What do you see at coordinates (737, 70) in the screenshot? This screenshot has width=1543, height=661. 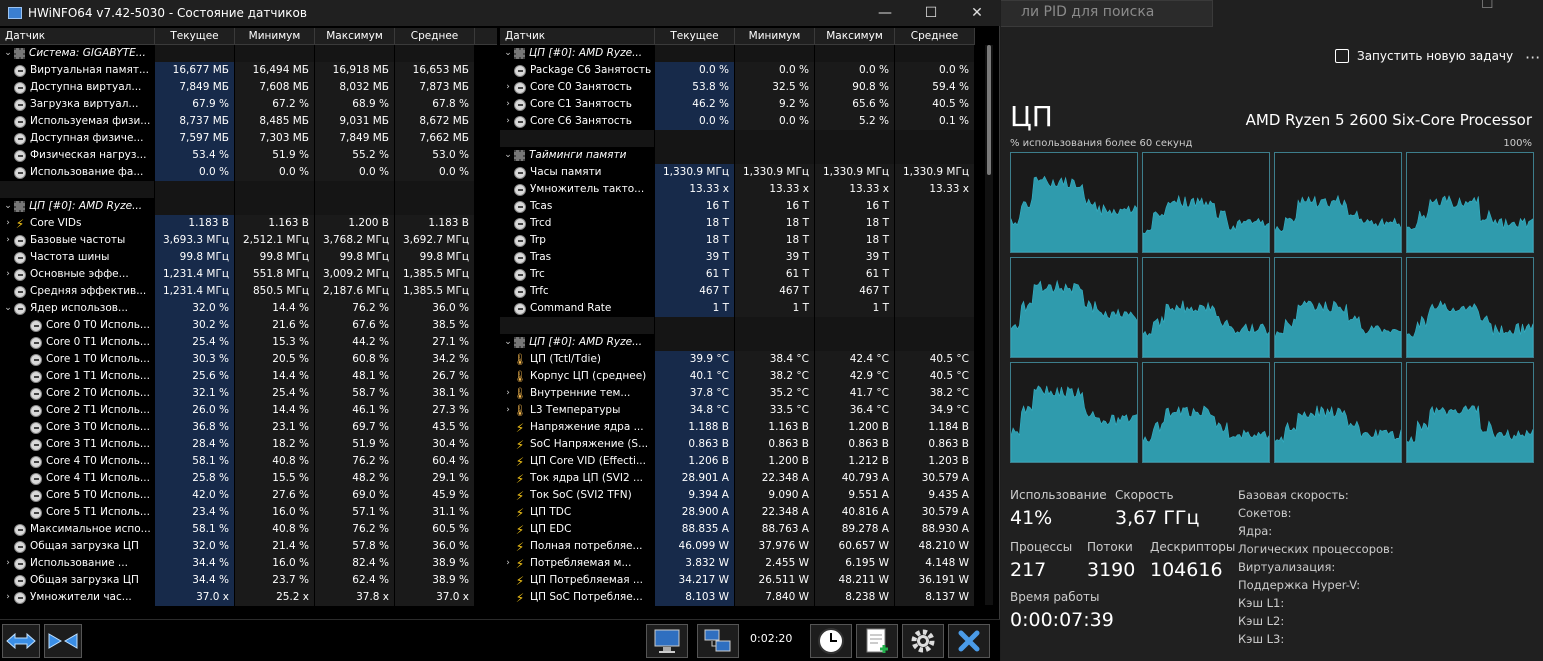 I see `sensor-row: Package C6 Занятость 0.0 % 0.0 % 0.0 % 0.0 %` at bounding box center [737, 70].